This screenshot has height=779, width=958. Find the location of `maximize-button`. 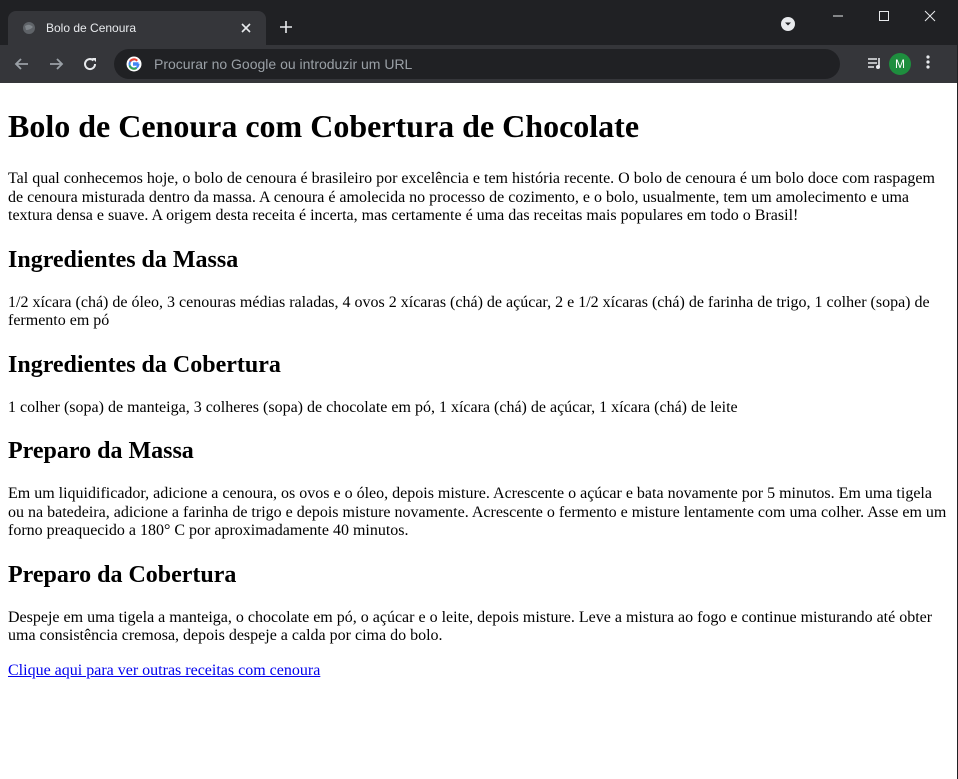

maximize-button is located at coordinates (884, 16).